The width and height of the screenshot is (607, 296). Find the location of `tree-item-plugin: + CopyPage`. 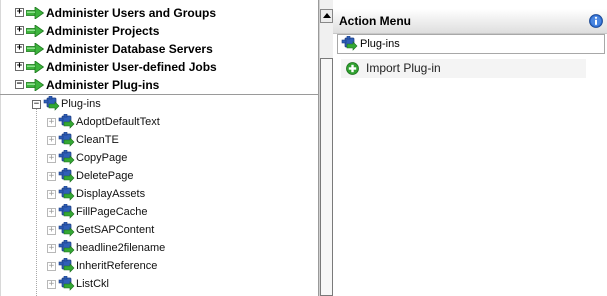

tree-item-plugin: + CopyPage is located at coordinates (150, 158).